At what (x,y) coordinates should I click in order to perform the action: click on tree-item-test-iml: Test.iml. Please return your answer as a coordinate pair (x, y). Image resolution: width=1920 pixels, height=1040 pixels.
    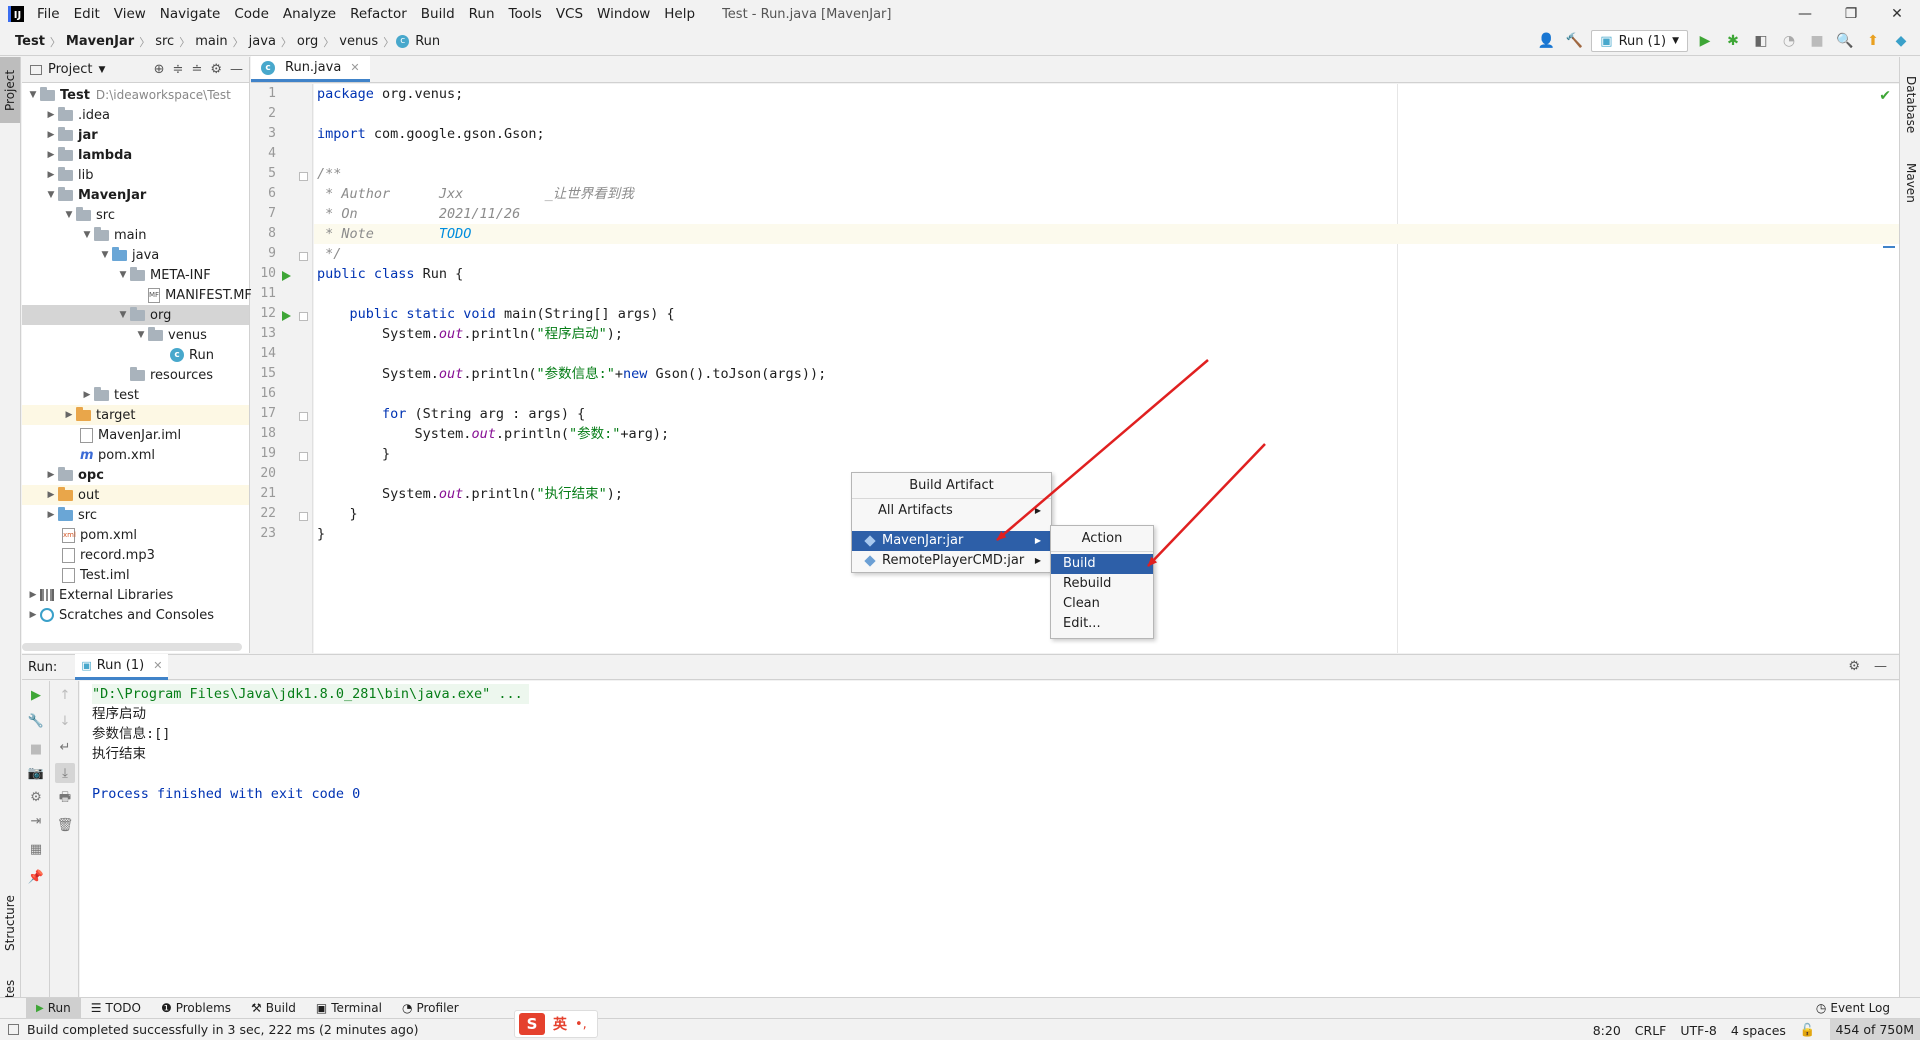
    Looking at the image, I should click on (135, 575).